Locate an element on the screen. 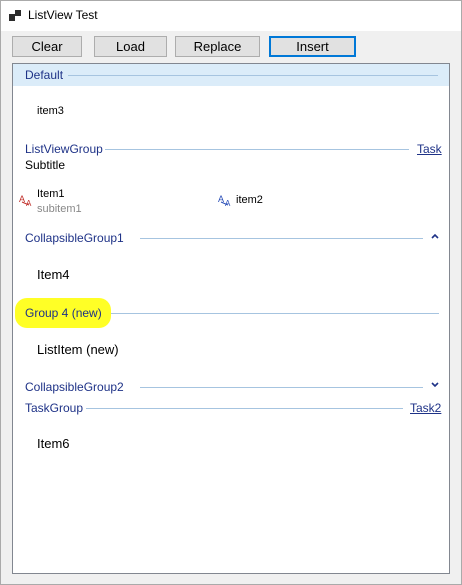 Image resolution: width=462 pixels, height=585 pixels. group-title-group4: Group 4 (new) is located at coordinates (63, 313).